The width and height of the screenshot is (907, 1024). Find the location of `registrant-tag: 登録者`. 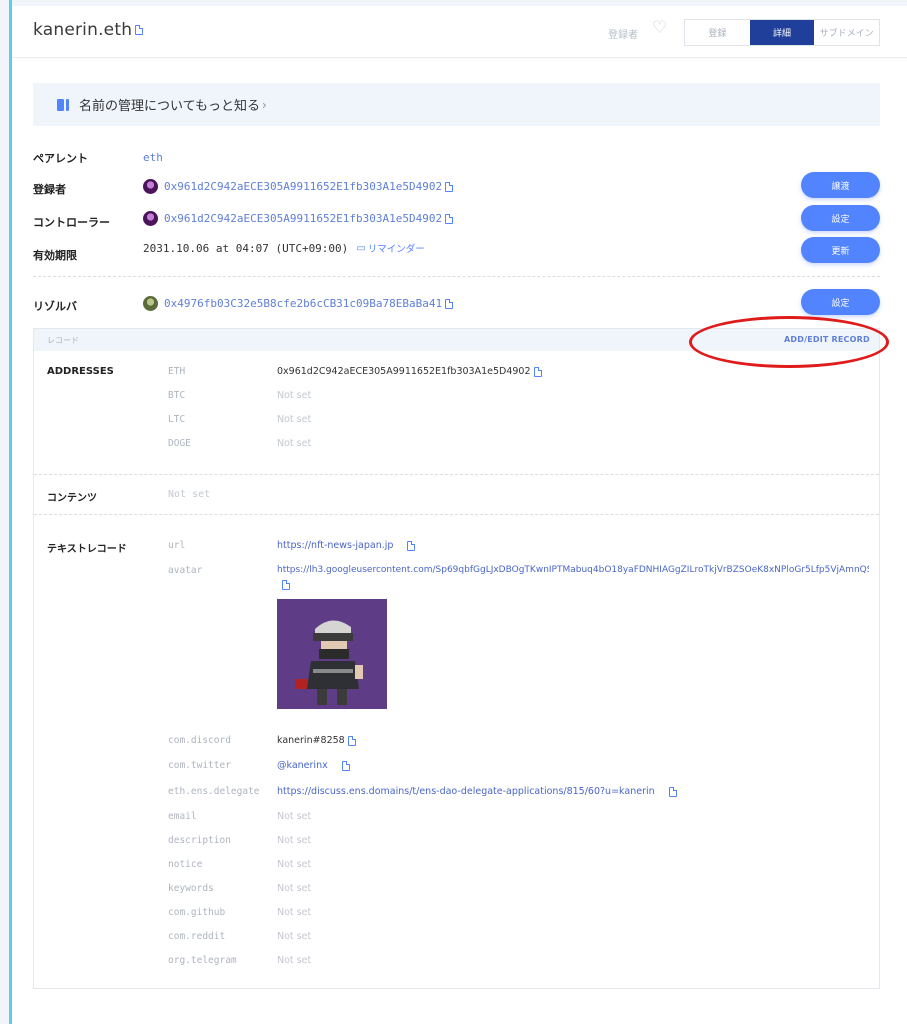

registrant-tag: 登録者 is located at coordinates (623, 35).